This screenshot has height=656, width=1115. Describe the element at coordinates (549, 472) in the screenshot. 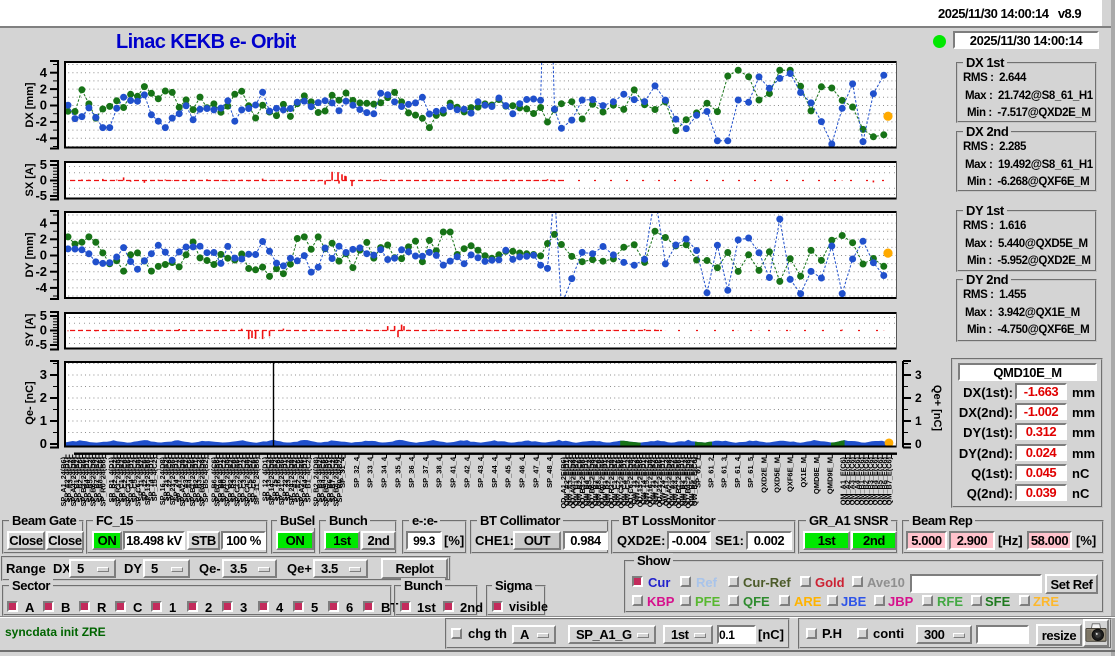

I see `svg-text: SP_48_4` at that location.